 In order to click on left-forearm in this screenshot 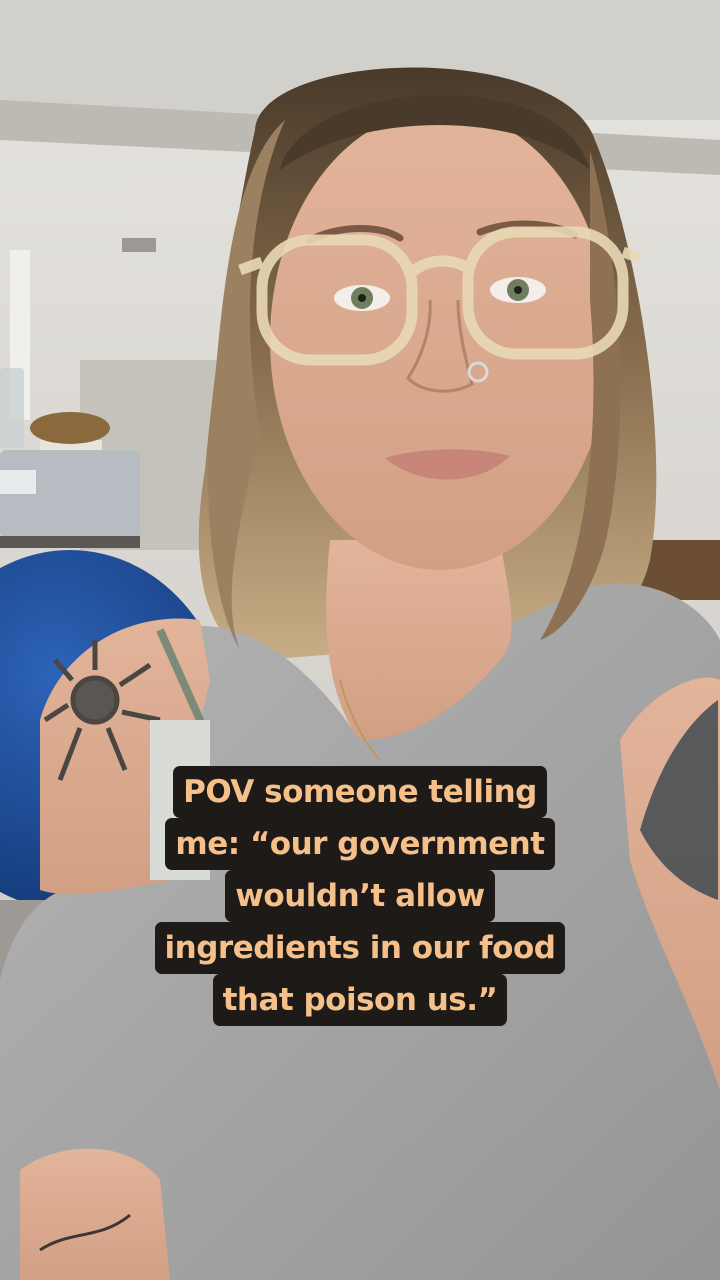, I will do `click(95, 1214)`.